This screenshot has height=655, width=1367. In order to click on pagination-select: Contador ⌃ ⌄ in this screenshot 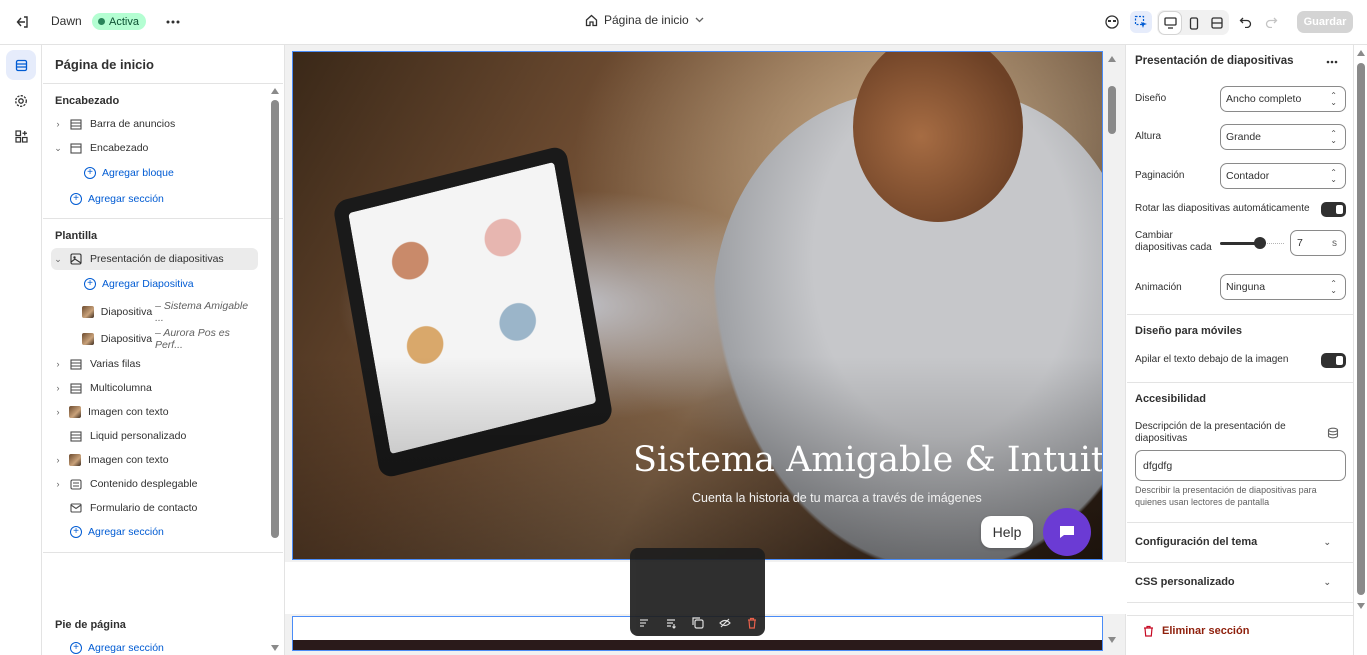, I will do `click(1283, 176)`.